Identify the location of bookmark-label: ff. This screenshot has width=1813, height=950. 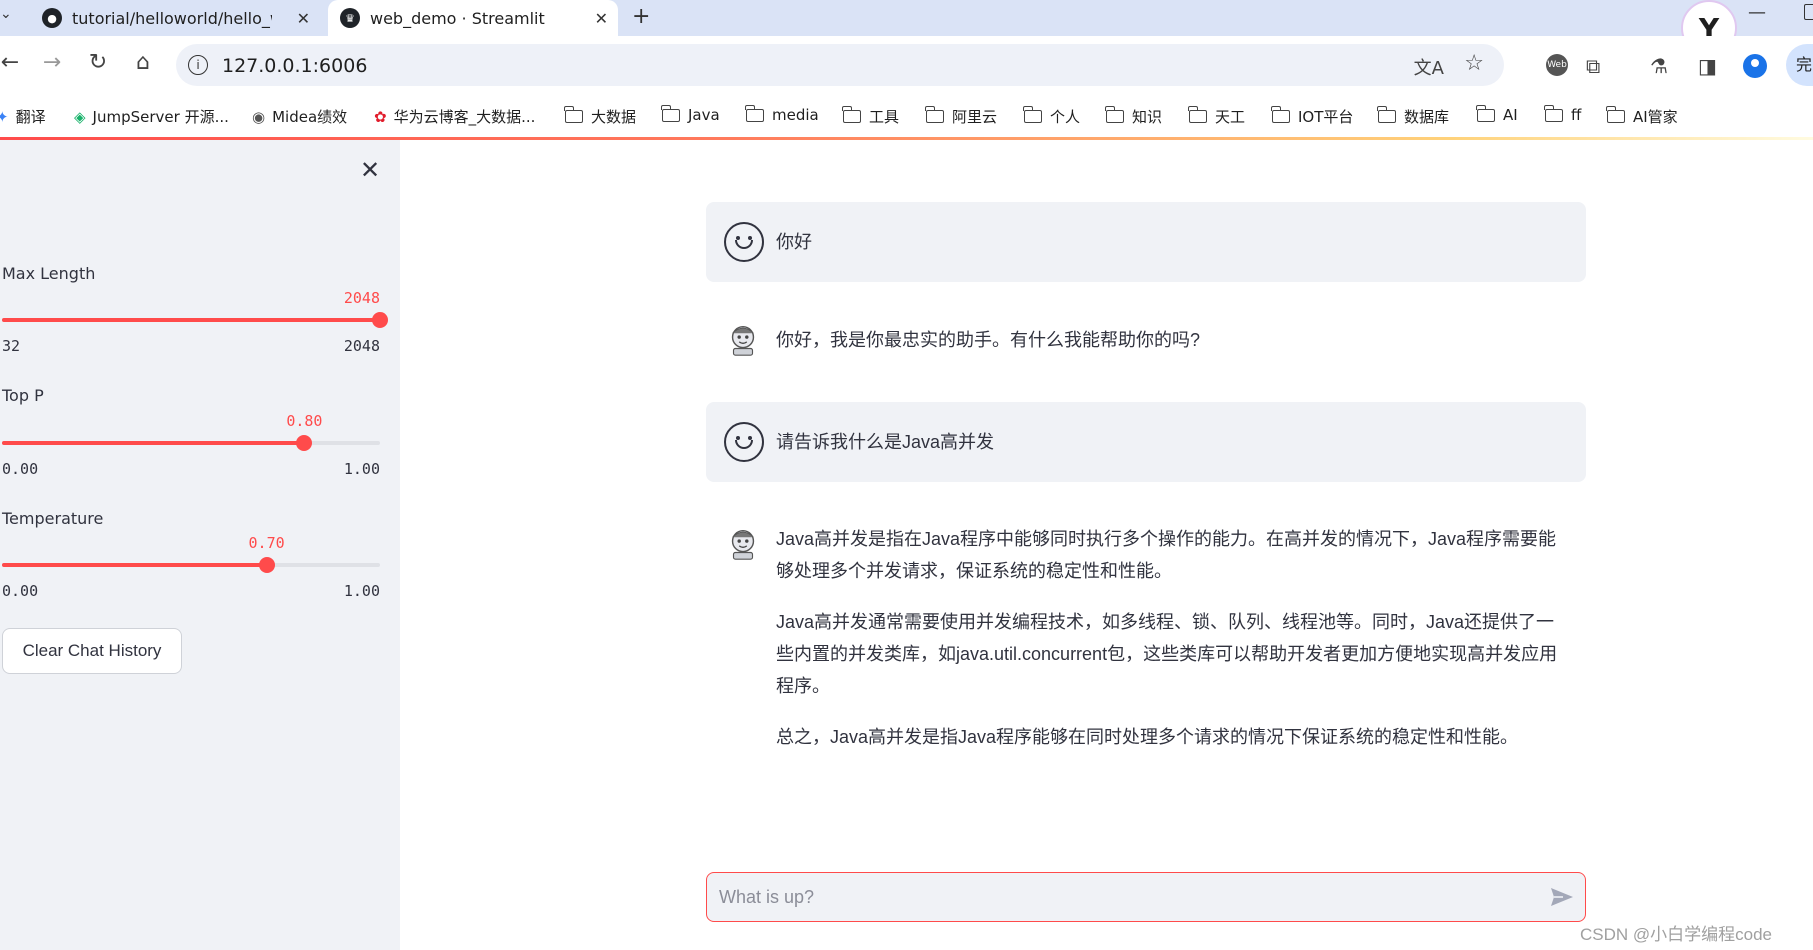
(1576, 115).